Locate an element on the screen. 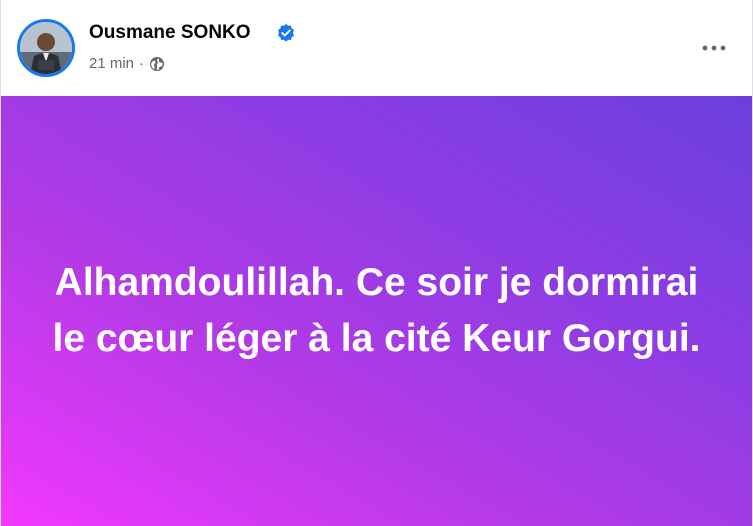 The image size is (753, 526). author-name: Ousmane SONKO is located at coordinates (170, 33).